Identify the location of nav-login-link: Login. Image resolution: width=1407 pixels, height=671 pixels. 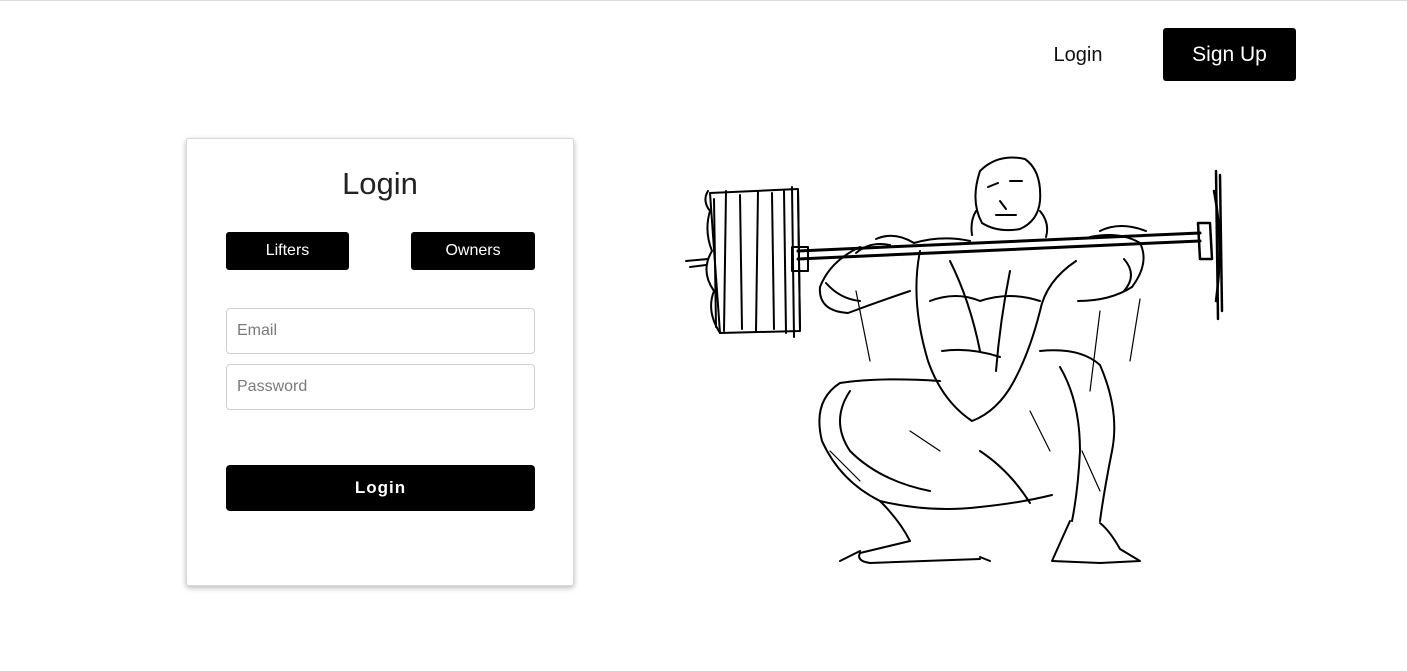
(1078, 55).